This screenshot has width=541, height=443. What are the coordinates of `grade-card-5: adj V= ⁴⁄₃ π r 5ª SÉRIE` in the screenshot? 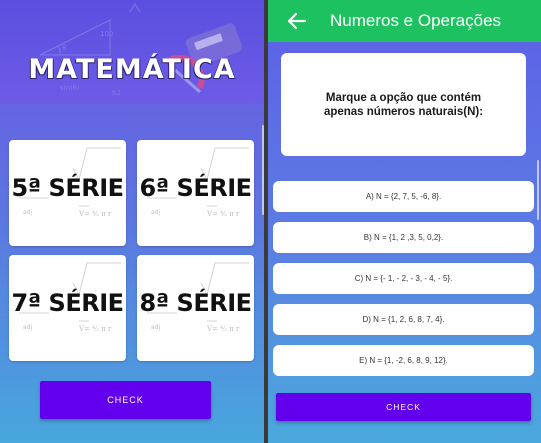 It's located at (67, 193).